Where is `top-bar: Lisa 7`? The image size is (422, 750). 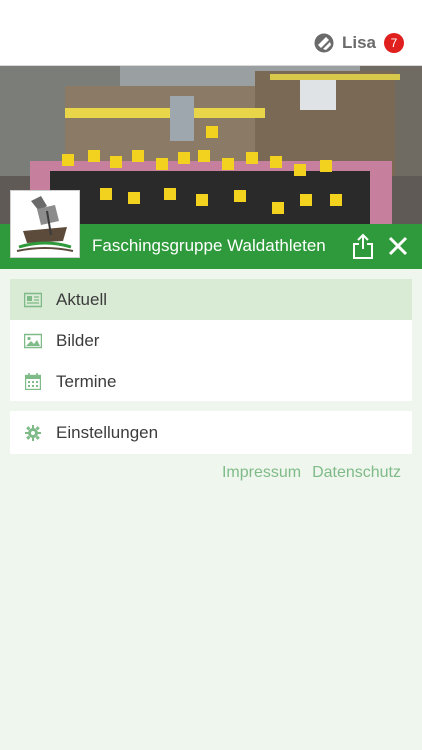 top-bar: Lisa 7 is located at coordinates (211, 33).